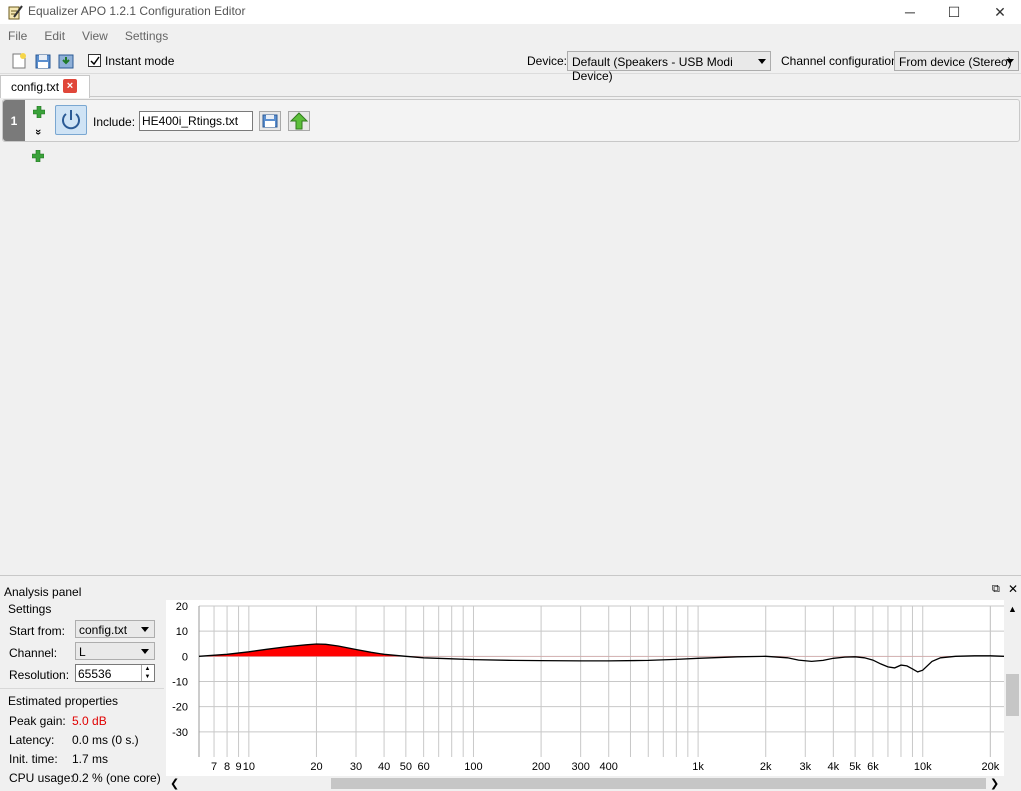 The width and height of the screenshot is (1021, 791). What do you see at coordinates (180, 708) in the screenshot?
I see `y-tick-label: -20` at bounding box center [180, 708].